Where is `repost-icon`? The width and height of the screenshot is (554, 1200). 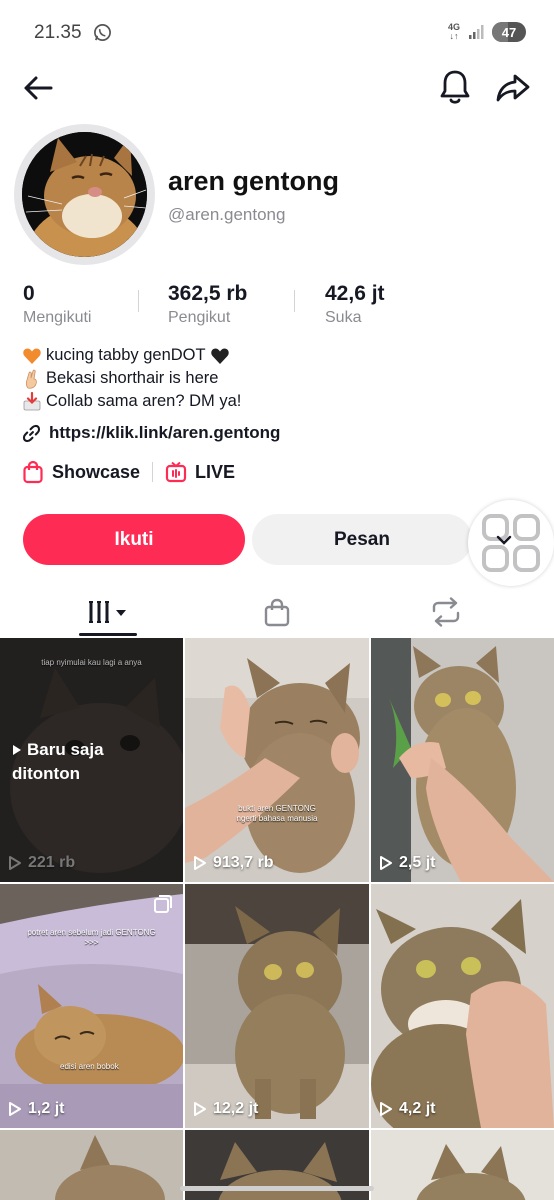 repost-icon is located at coordinates (446, 612).